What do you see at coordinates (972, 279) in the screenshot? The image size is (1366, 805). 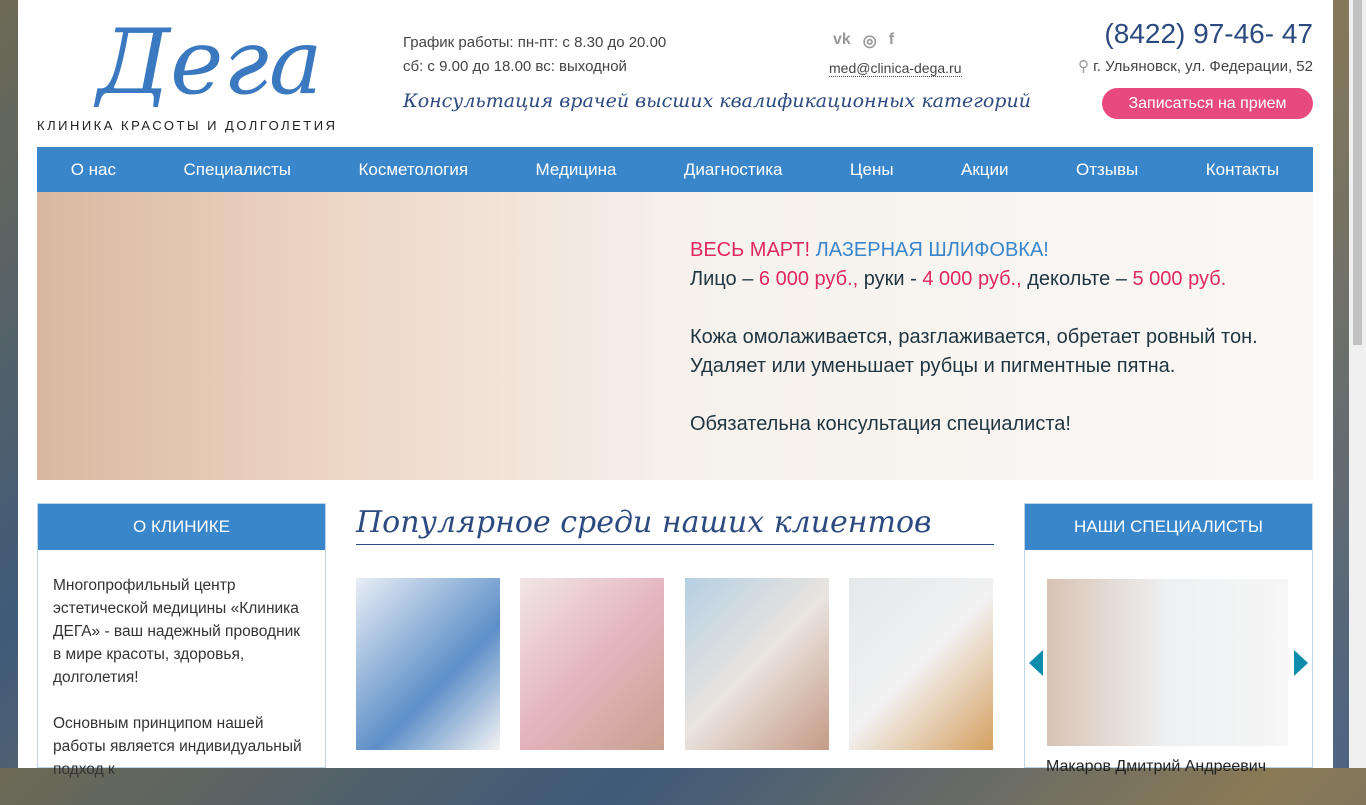 I see `price-hands: 4 000 руб.,` at bounding box center [972, 279].